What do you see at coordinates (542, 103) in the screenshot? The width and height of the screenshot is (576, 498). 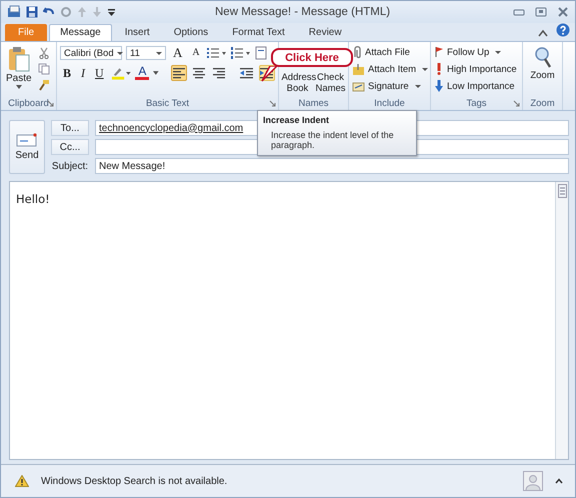 I see `group-label: Zoom` at bounding box center [542, 103].